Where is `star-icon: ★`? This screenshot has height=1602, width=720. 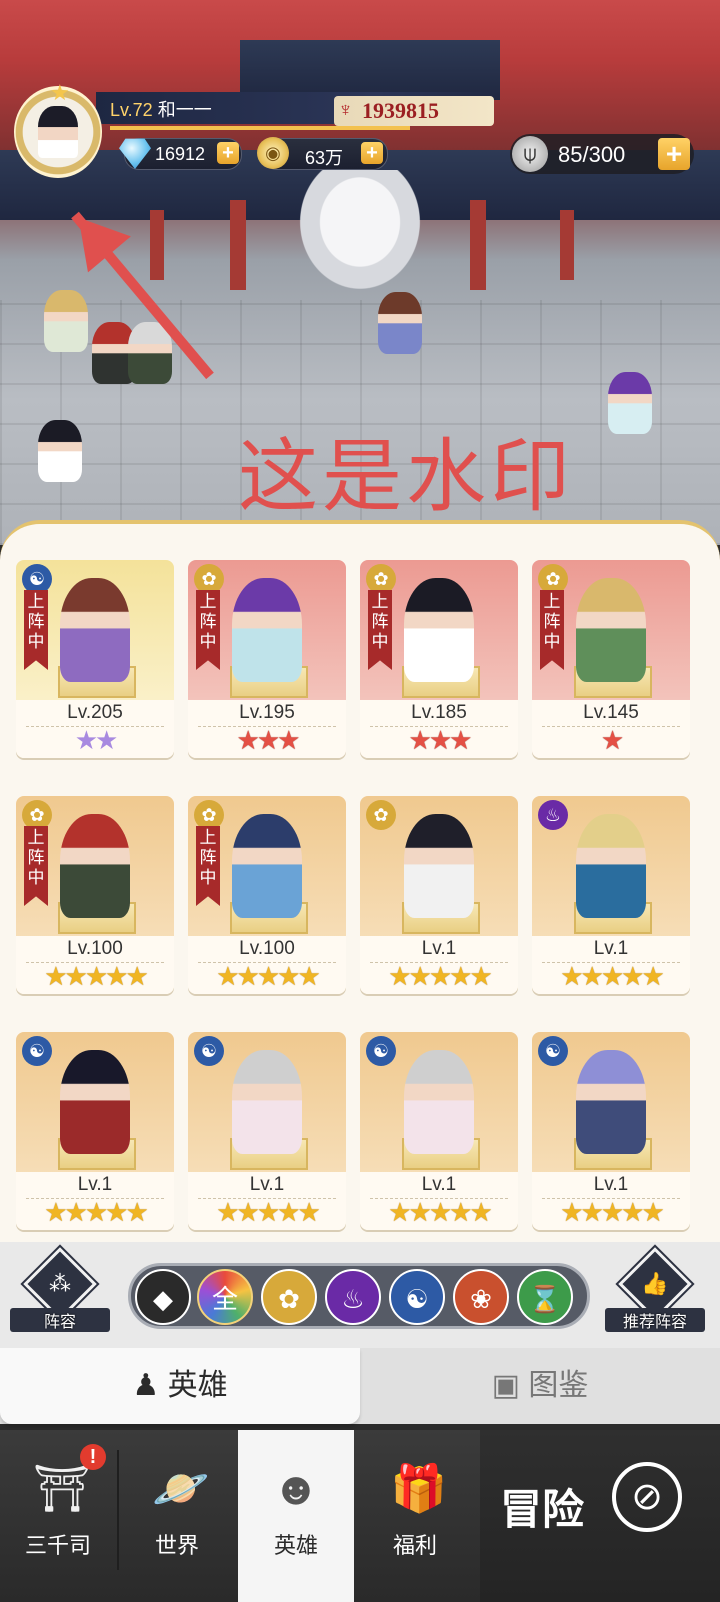 star-icon: ★ is located at coordinates (60, 92).